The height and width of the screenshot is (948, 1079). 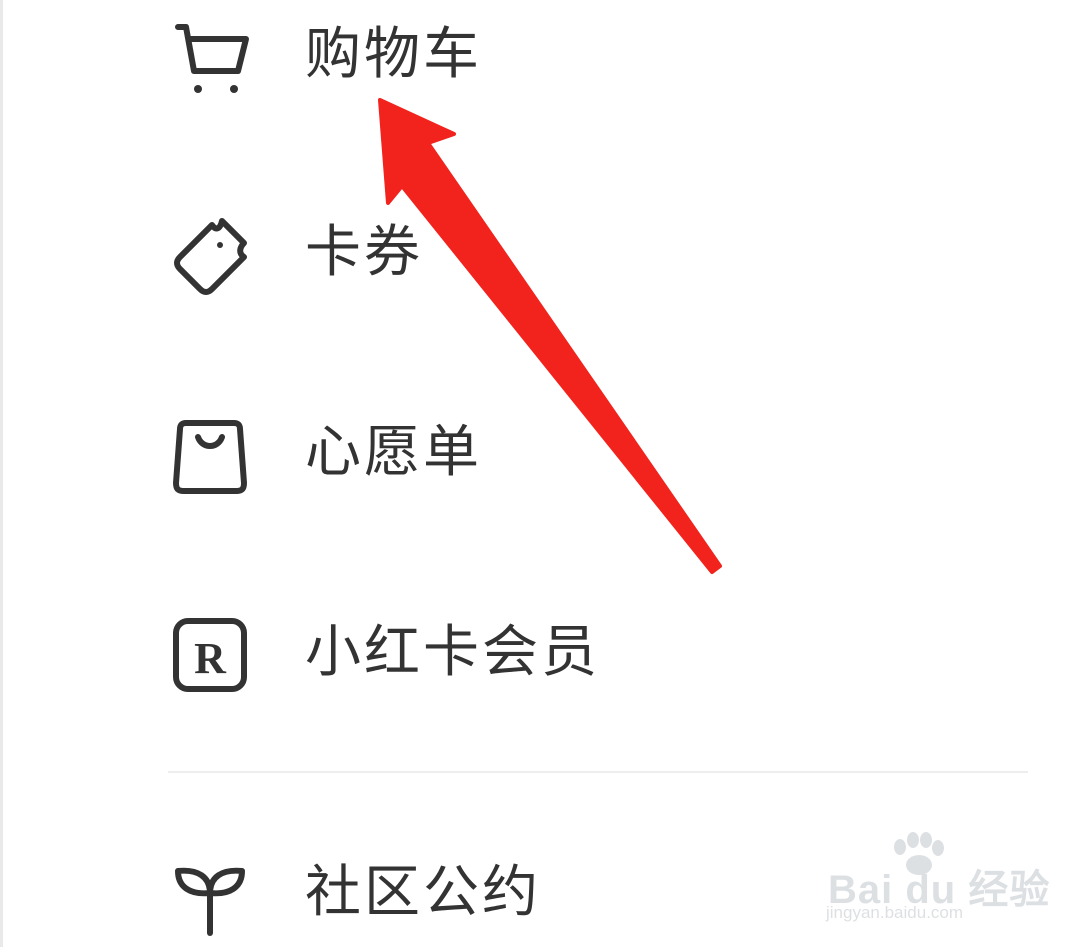 What do you see at coordinates (423, 892) in the screenshot?
I see `menu-item-community-guidelines-label: 社区公约` at bounding box center [423, 892].